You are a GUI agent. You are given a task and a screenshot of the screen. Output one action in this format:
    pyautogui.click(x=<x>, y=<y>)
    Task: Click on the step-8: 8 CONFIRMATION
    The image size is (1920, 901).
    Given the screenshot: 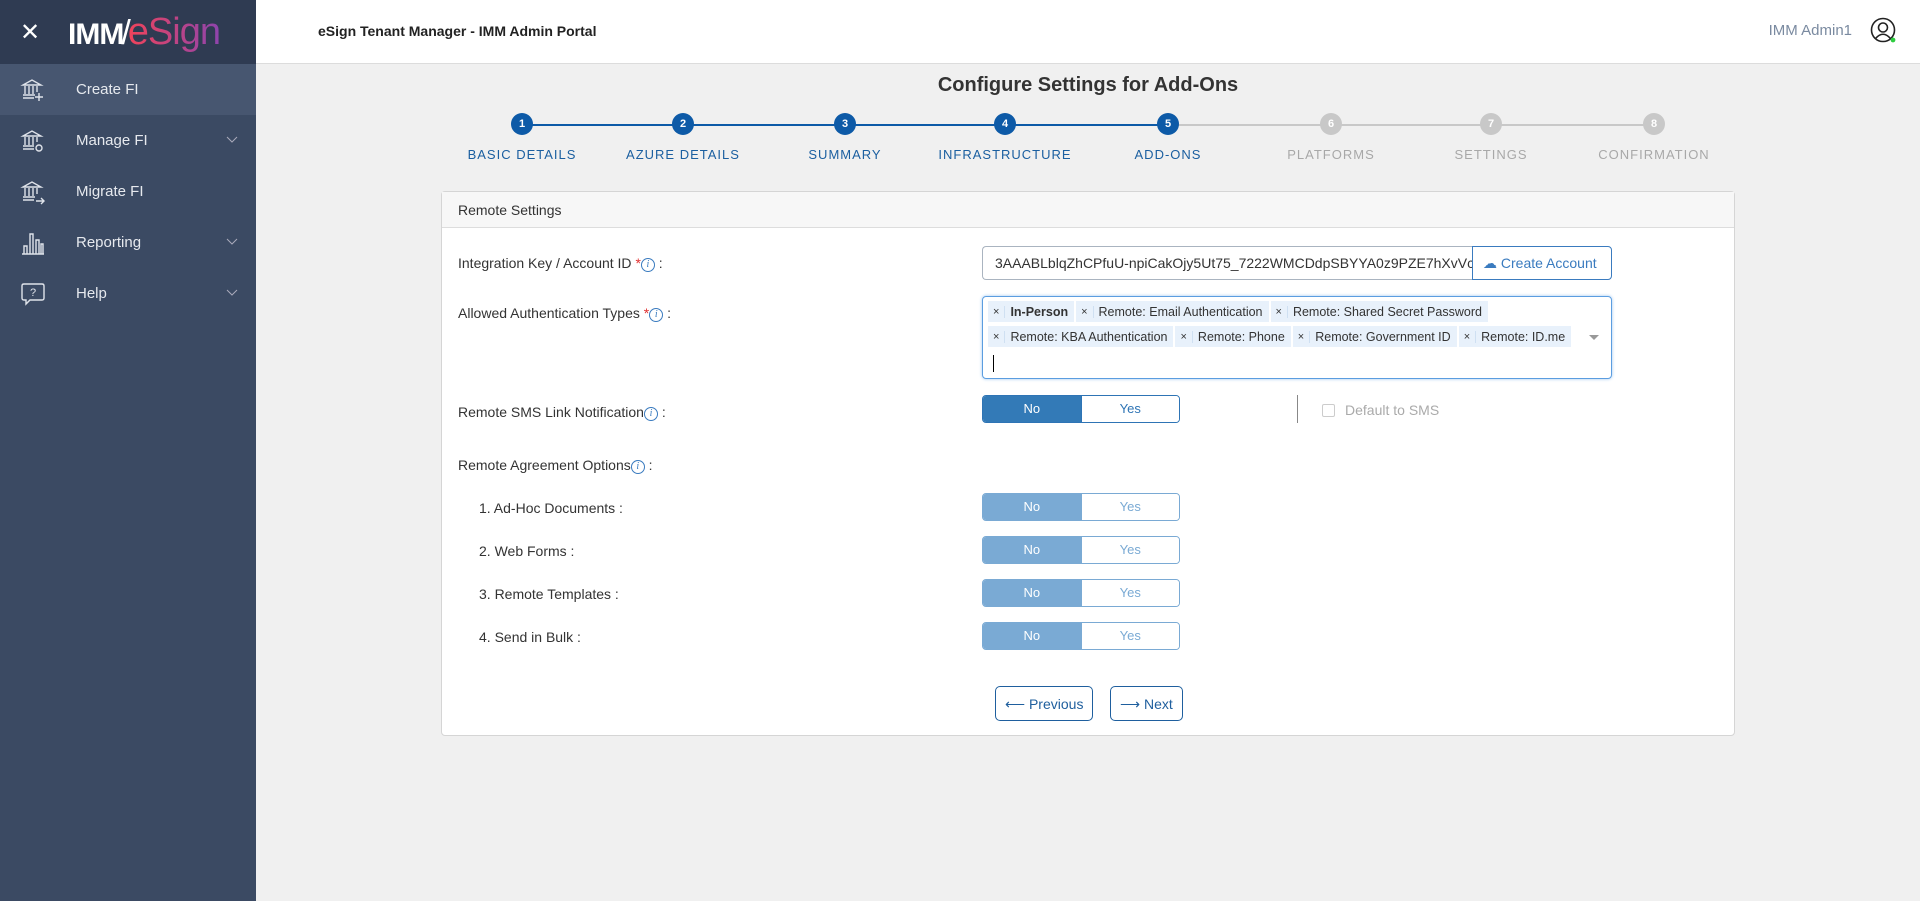 What is the action you would take?
    pyautogui.click(x=1654, y=137)
    